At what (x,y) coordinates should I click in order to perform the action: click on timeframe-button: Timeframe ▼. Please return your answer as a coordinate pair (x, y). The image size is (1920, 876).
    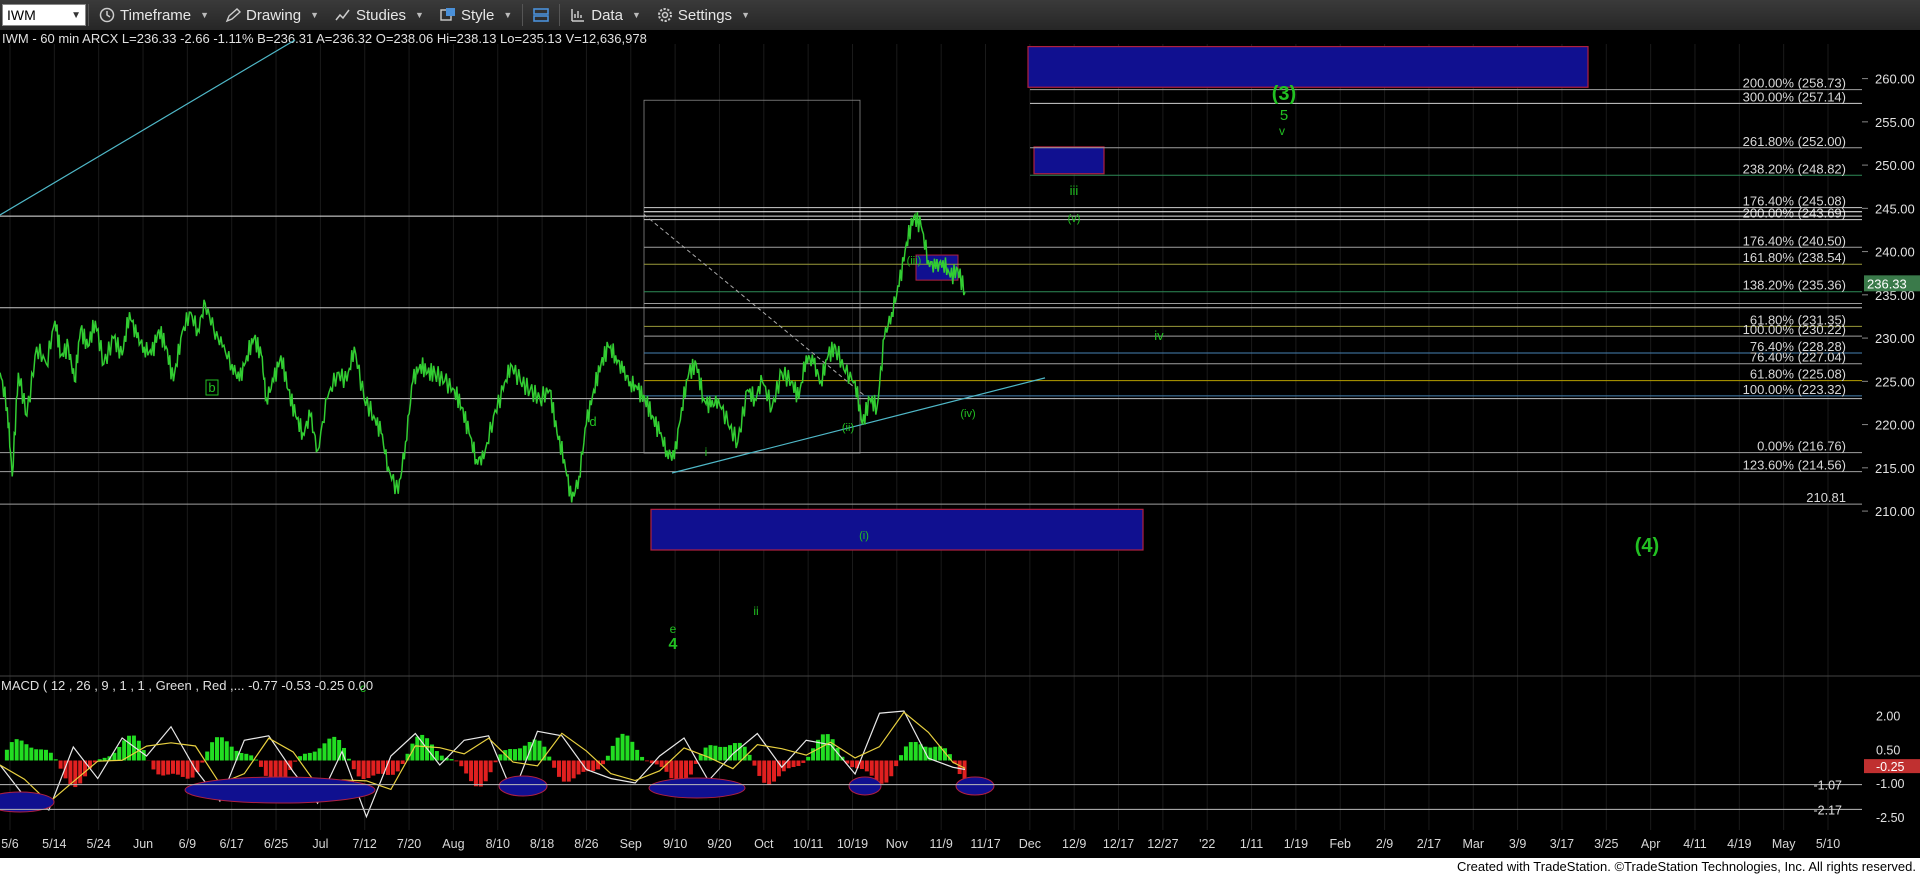
    Looking at the image, I should click on (154, 15).